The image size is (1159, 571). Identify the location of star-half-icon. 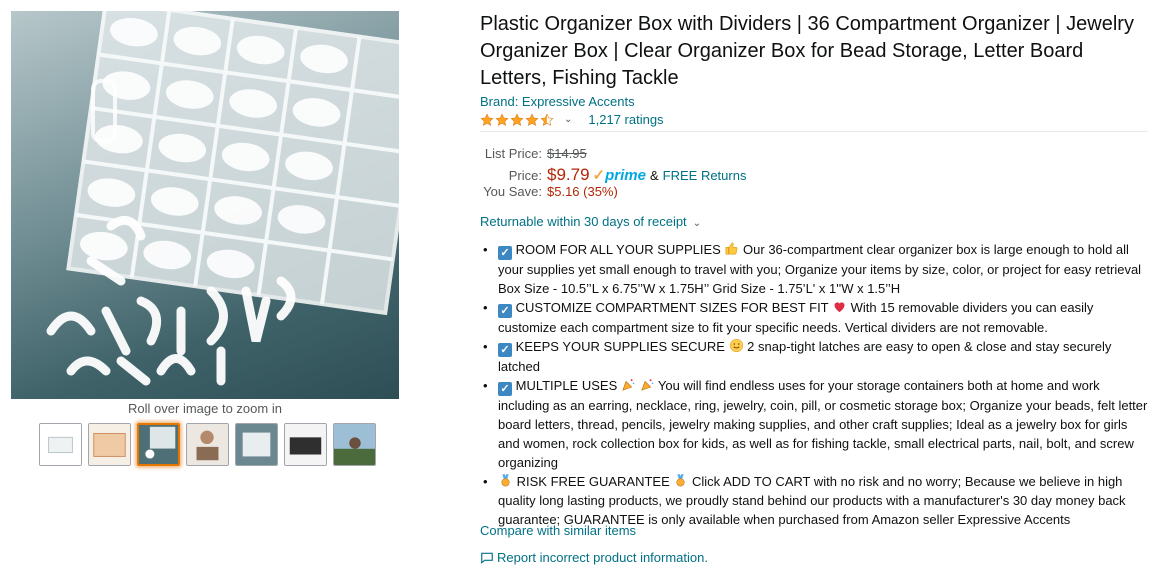
(547, 119).